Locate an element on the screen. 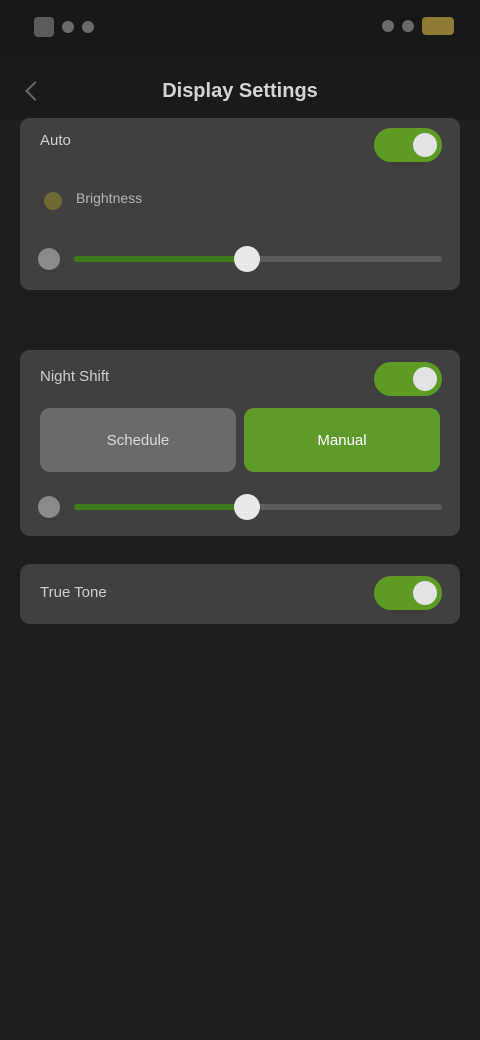 This screenshot has width=480, height=1040. true-tone-label: True Tone is located at coordinates (73, 592).